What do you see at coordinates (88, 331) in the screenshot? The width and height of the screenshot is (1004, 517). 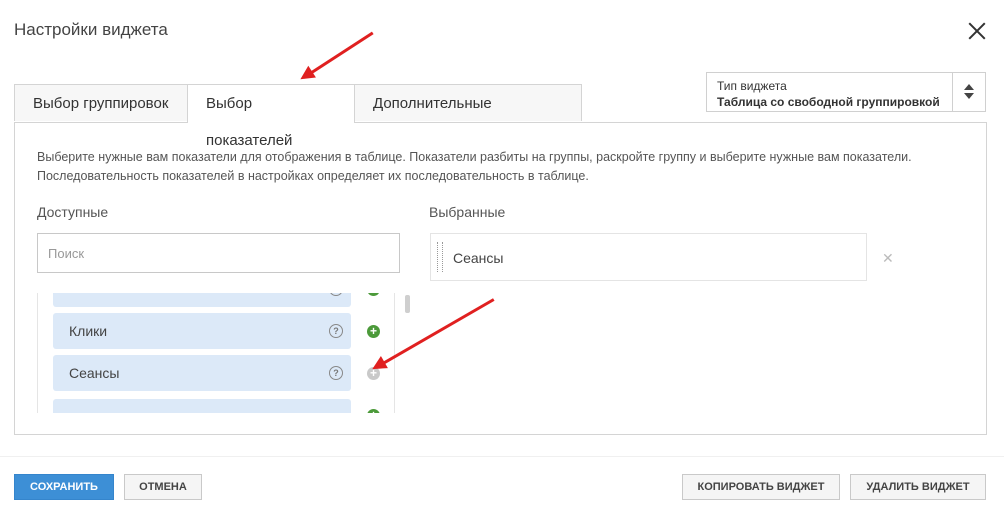 I see `list-item-label: Клики` at bounding box center [88, 331].